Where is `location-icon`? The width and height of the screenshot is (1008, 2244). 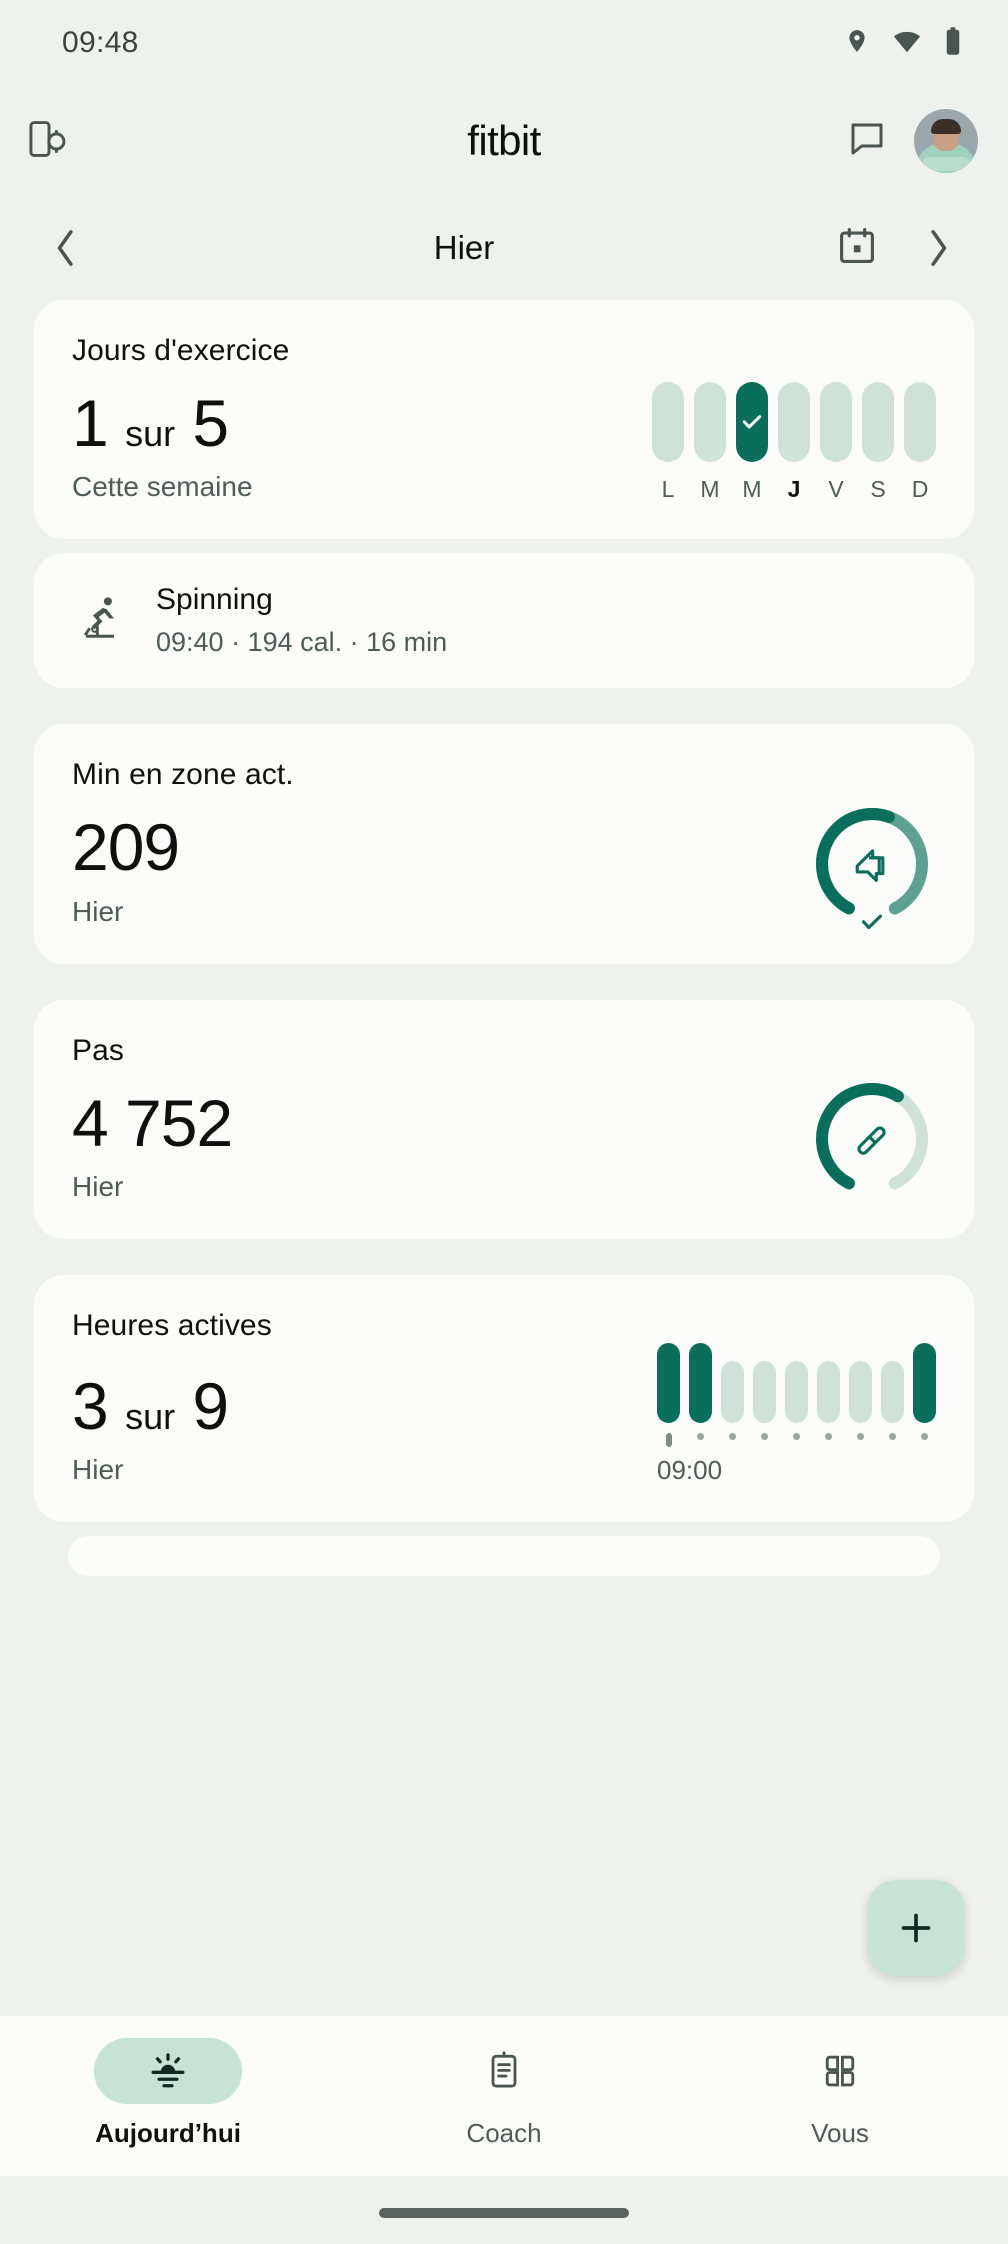
location-icon is located at coordinates (857, 43).